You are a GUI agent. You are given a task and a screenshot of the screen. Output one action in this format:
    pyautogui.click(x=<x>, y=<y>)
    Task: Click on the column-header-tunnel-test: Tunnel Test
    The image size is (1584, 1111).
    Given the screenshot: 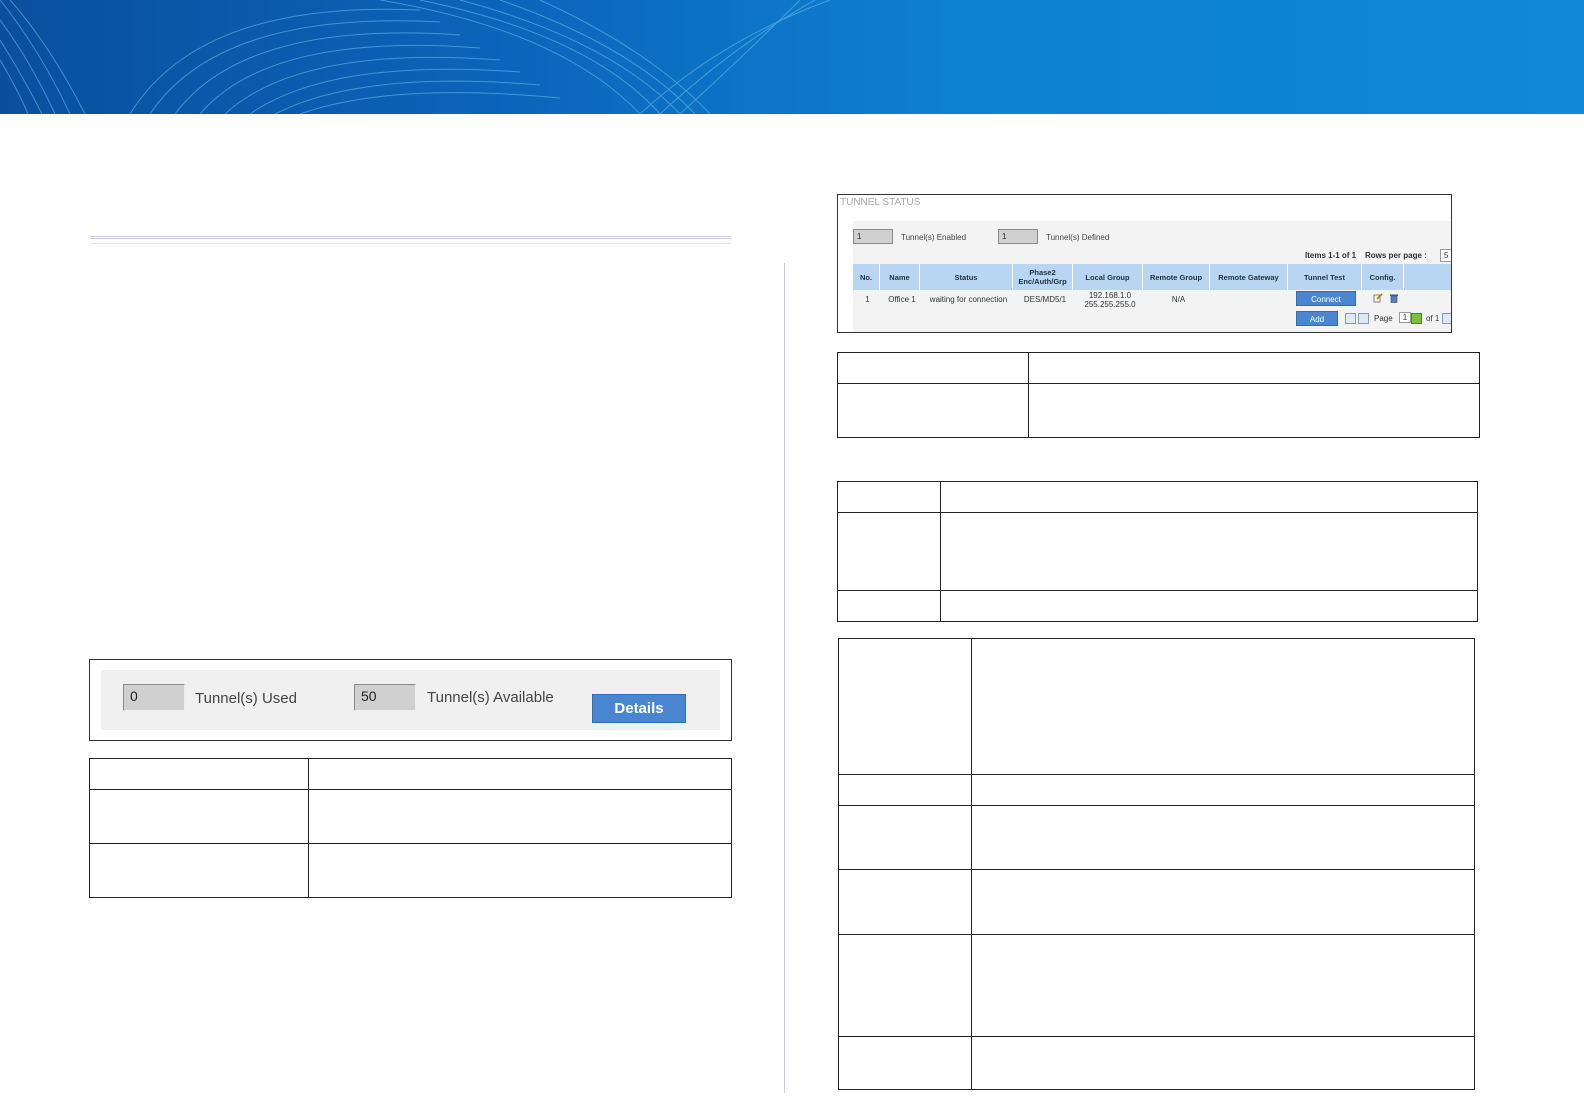 What is the action you would take?
    pyautogui.click(x=1325, y=277)
    